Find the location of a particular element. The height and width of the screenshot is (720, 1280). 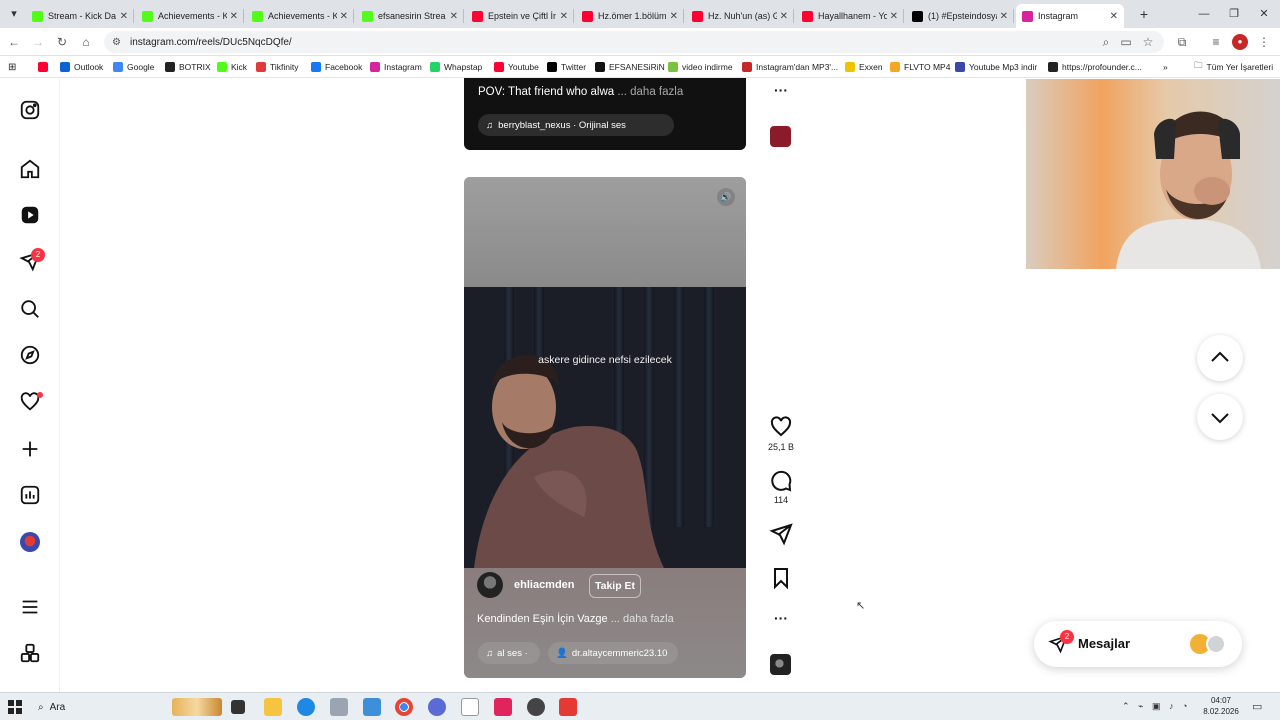

previous-reel-audio-thumb is located at coordinates (780, 136).